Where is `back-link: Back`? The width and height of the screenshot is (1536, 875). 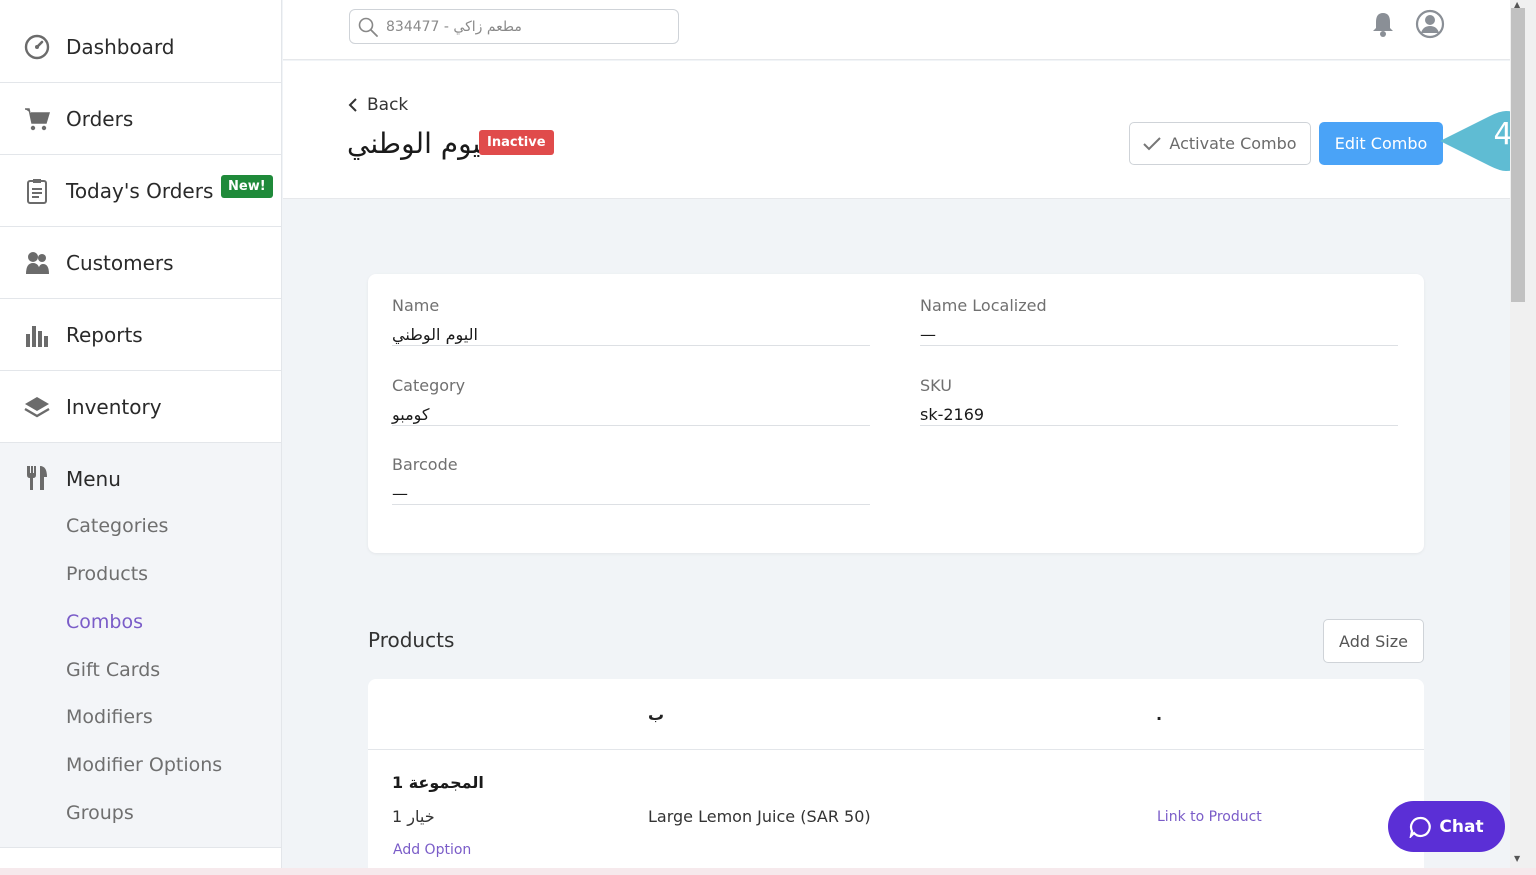
back-link: Back is located at coordinates (377, 105).